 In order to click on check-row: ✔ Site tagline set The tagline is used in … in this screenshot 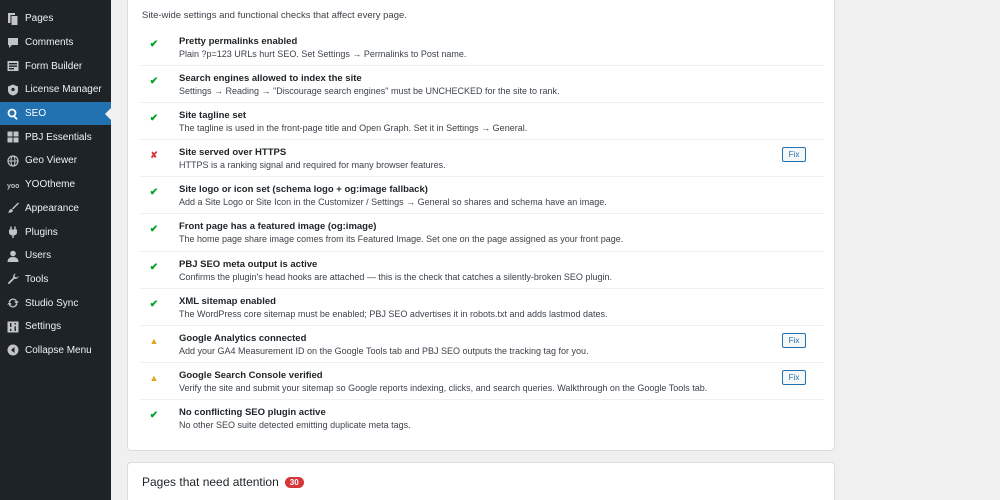, I will do `click(482, 122)`.